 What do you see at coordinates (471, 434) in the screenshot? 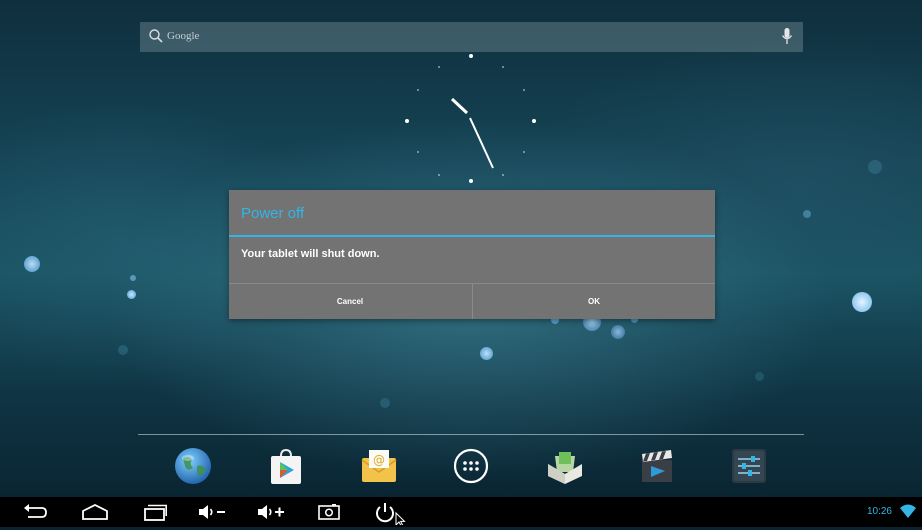
I see `dock-divider` at bounding box center [471, 434].